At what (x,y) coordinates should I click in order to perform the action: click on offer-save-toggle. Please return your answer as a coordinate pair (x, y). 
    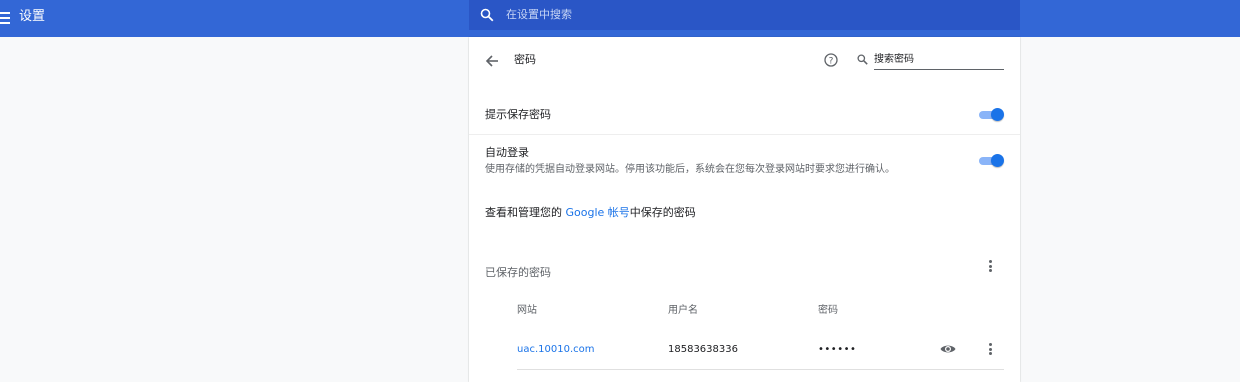
    Looking at the image, I should click on (991, 115).